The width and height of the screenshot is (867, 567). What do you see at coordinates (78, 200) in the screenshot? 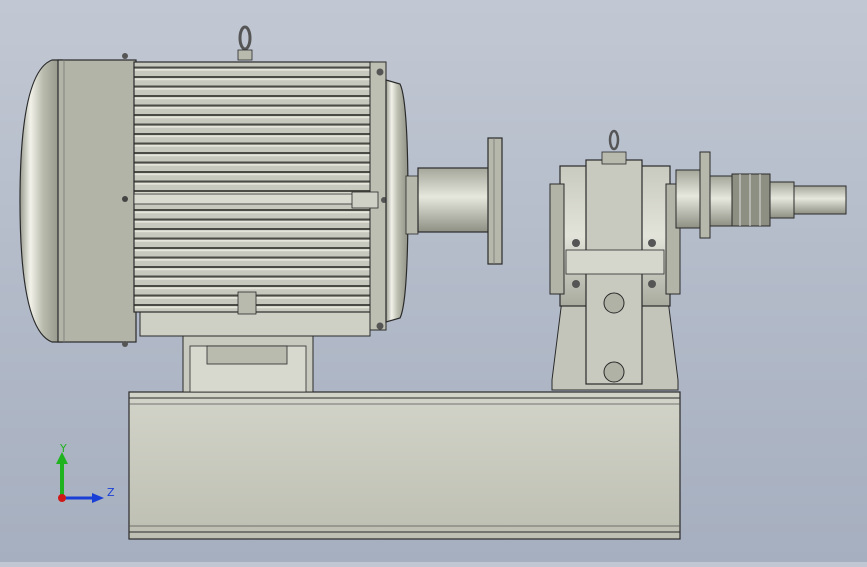
I see `motor-end-cap` at bounding box center [78, 200].